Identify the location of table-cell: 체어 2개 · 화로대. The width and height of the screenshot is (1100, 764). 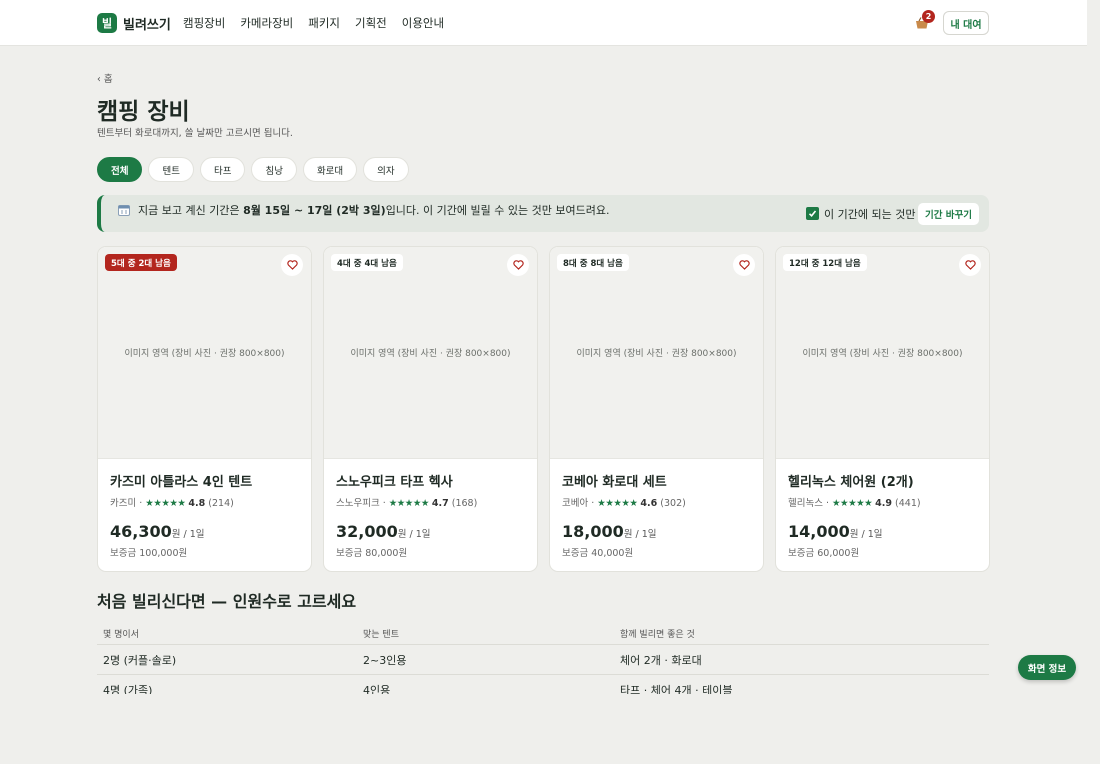
(661, 660).